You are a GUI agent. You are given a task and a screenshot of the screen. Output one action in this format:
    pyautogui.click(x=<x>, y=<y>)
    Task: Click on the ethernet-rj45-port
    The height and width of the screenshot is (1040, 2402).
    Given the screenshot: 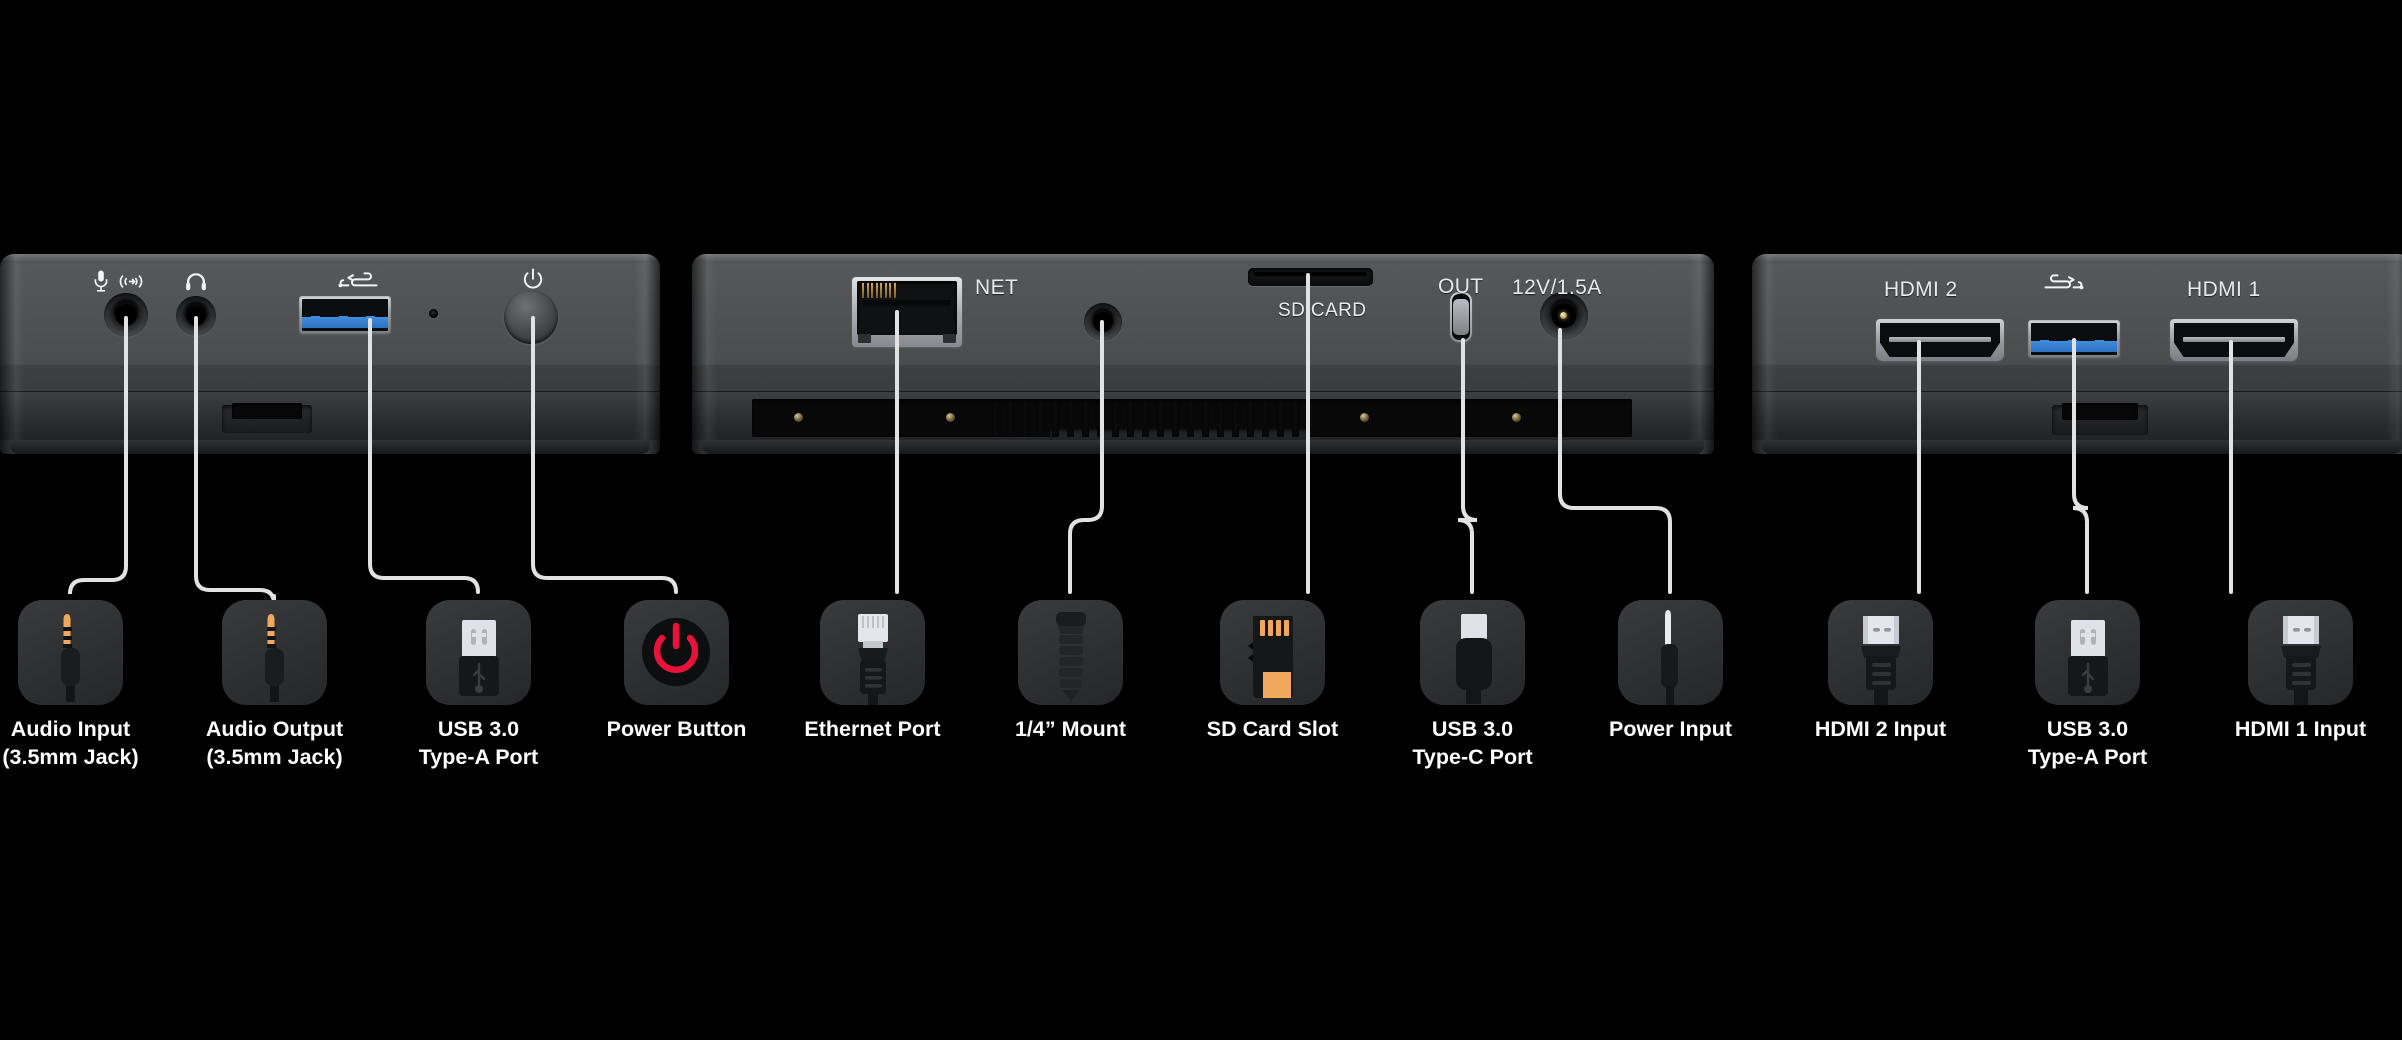 What is the action you would take?
    pyautogui.click(x=907, y=312)
    